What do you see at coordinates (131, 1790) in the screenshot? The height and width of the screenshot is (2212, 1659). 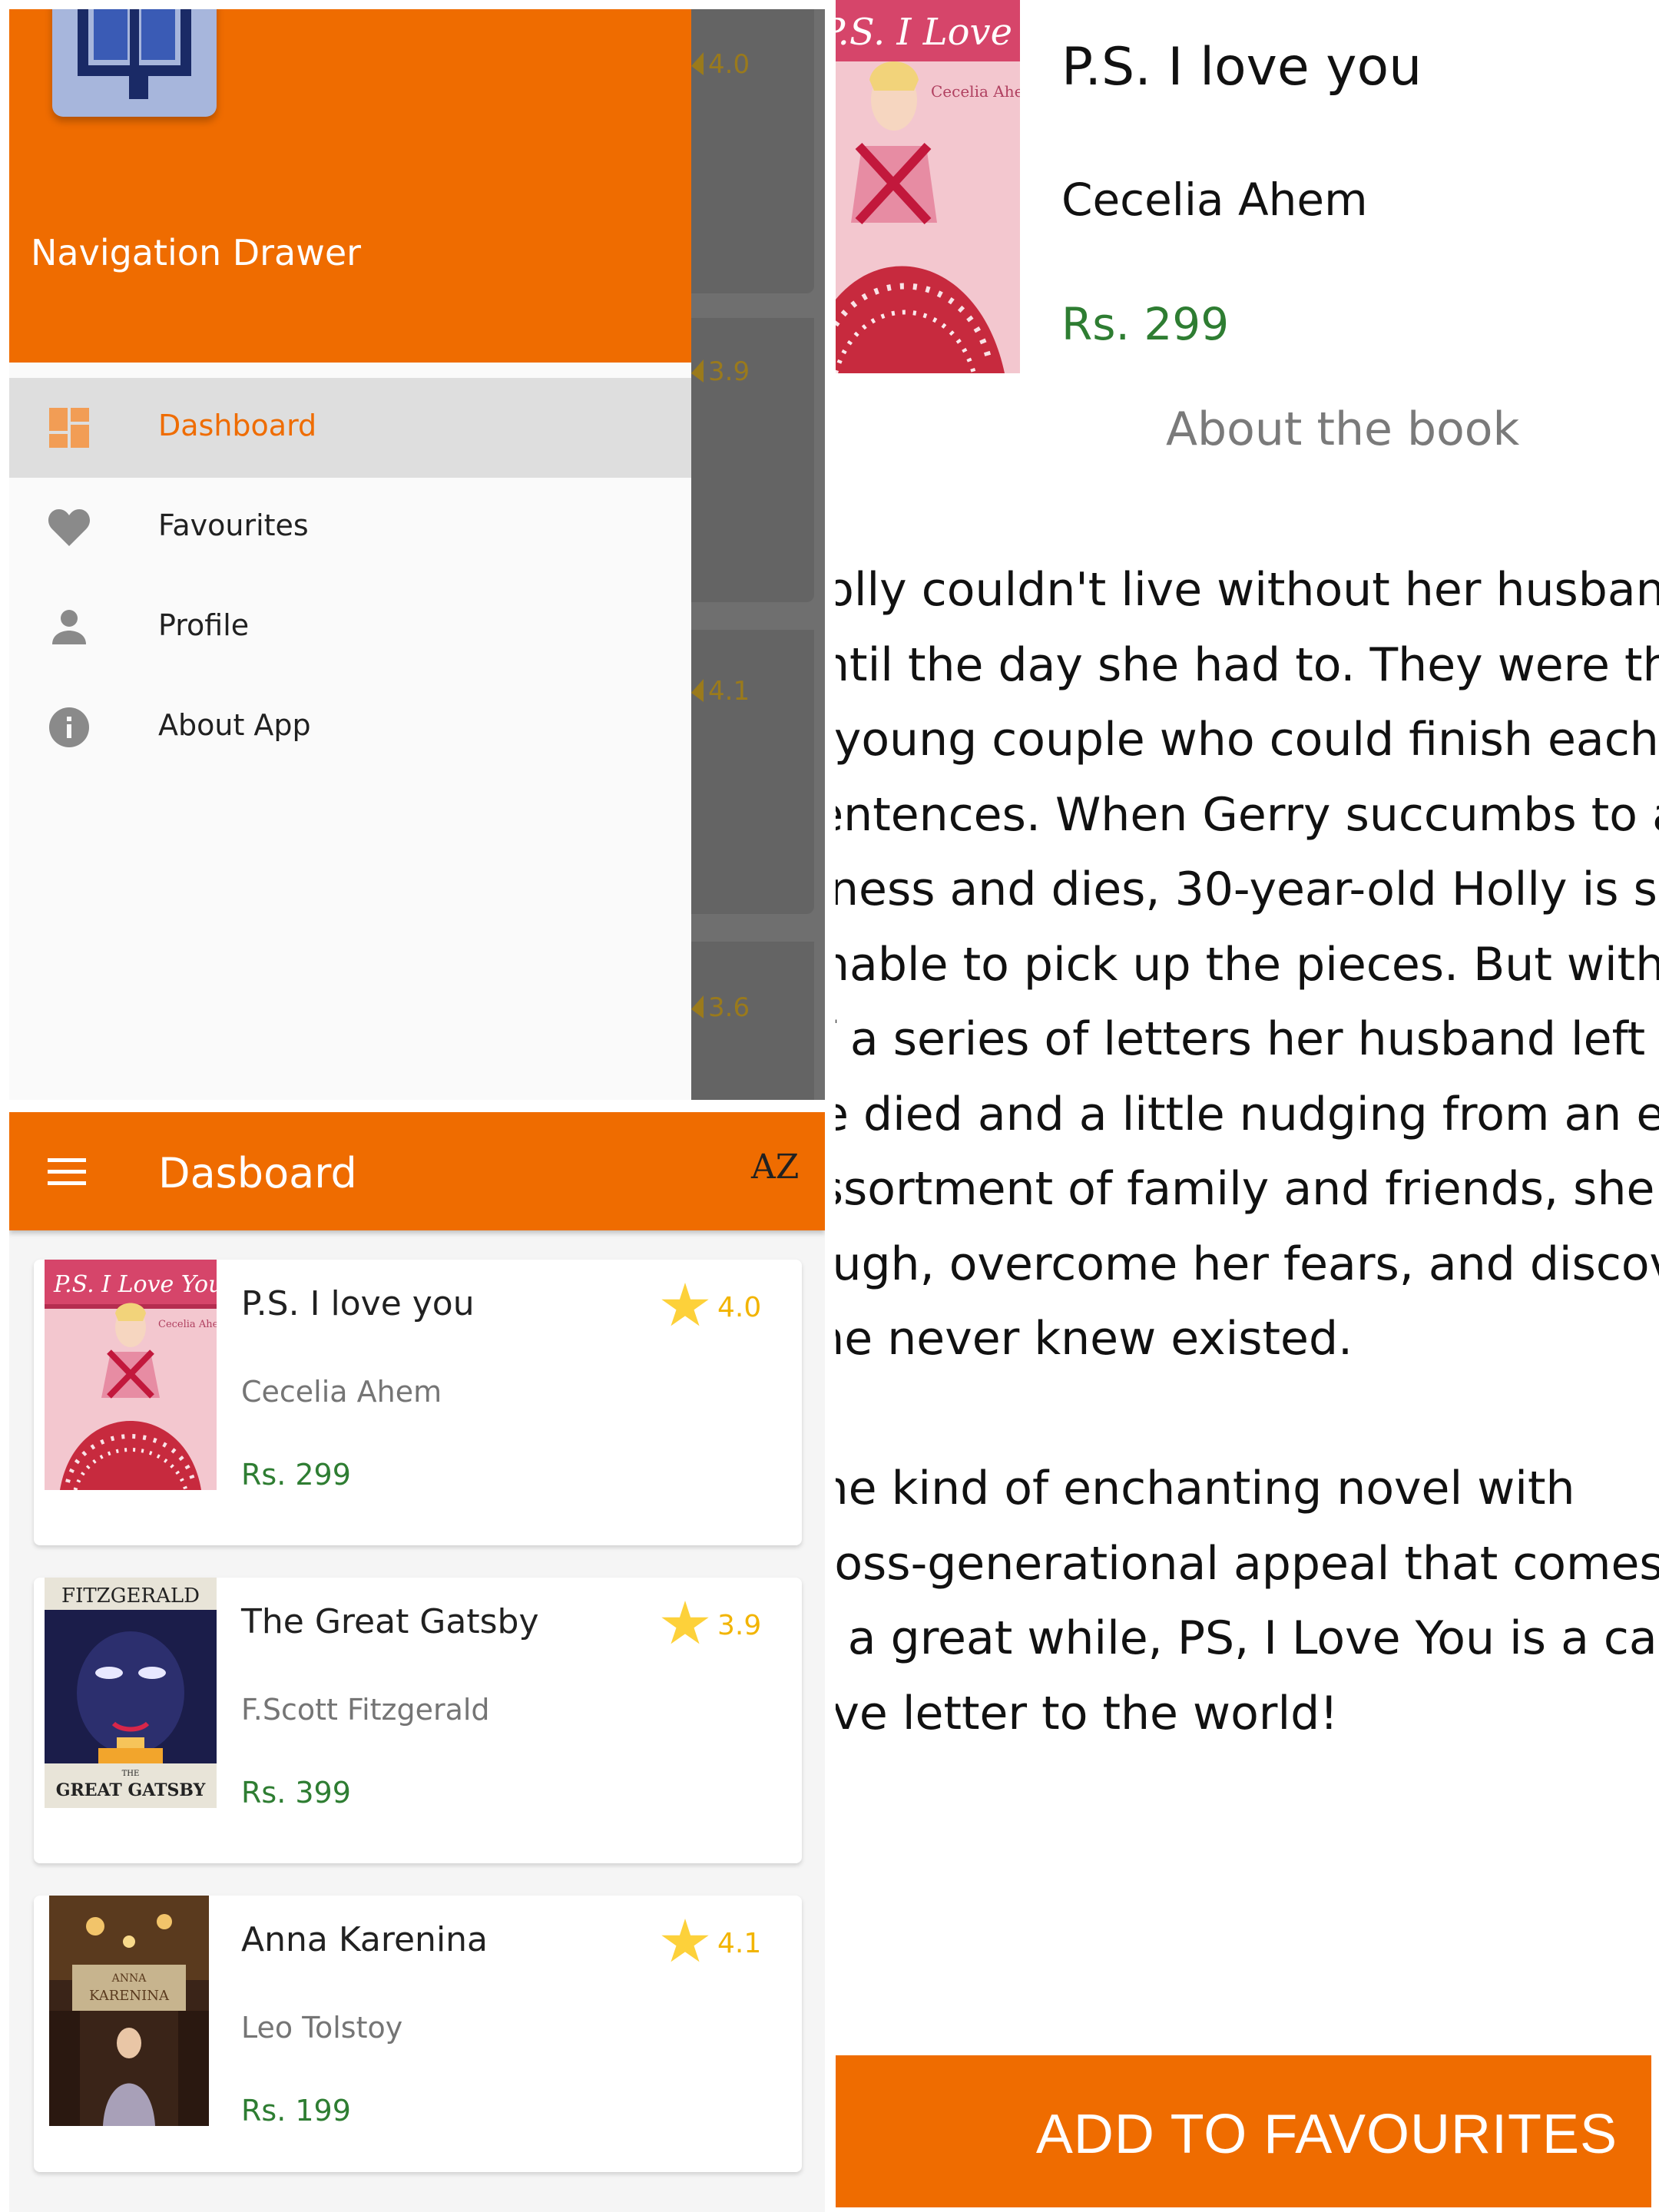 I see `cover-bottom-text: GREAT GATSBY` at bounding box center [131, 1790].